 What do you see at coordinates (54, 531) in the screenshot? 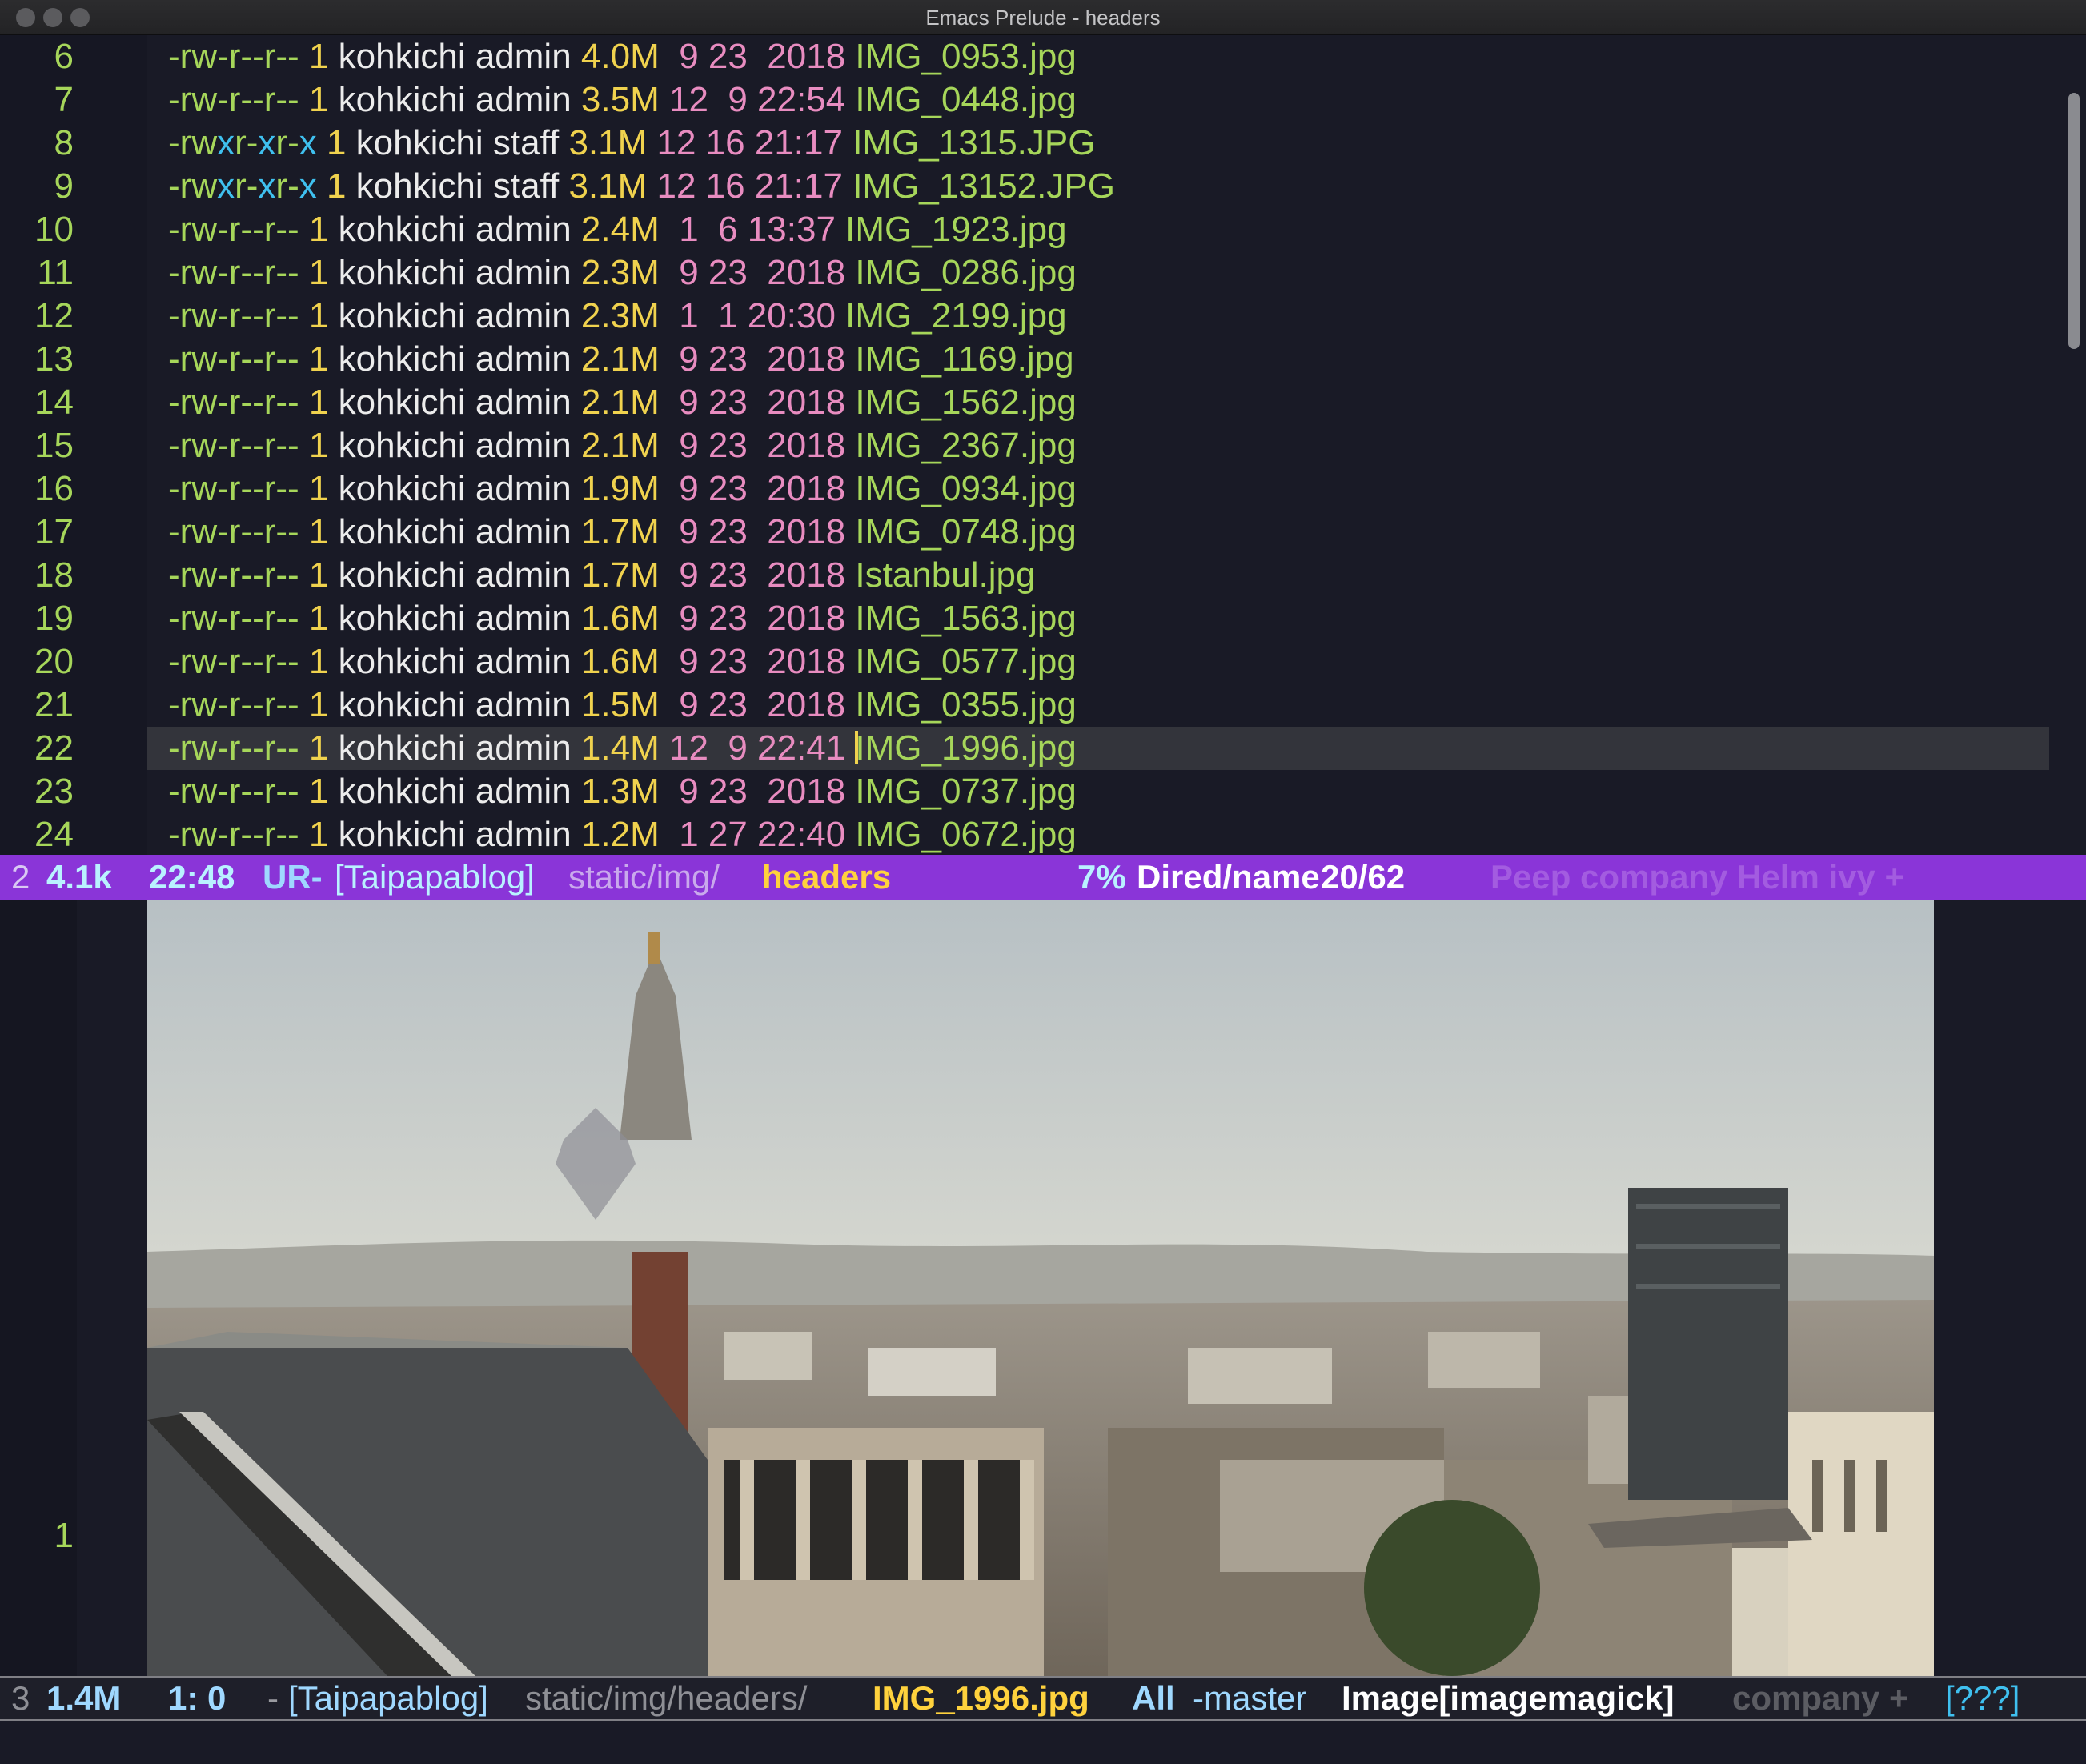
I see `line-number: 17` at bounding box center [54, 531].